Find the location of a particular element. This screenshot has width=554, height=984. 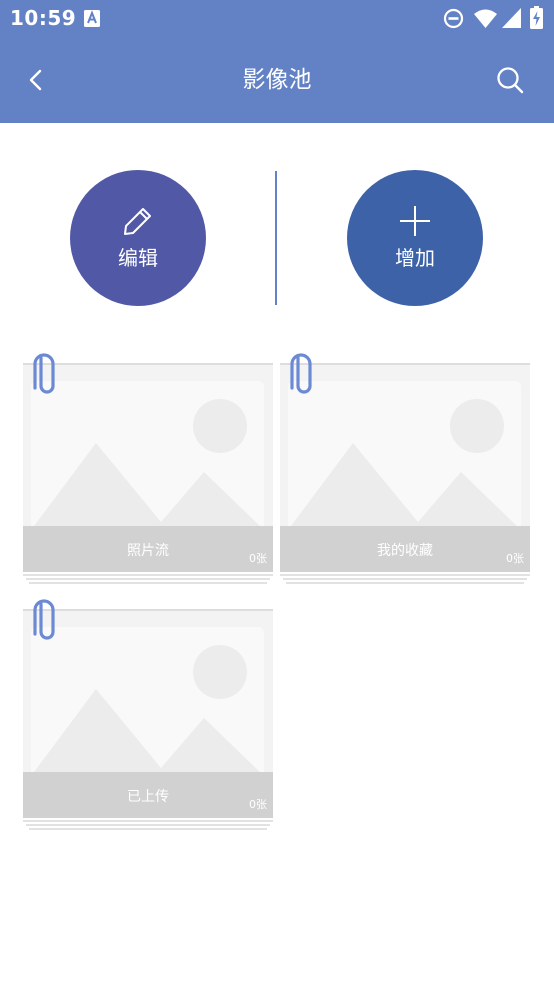

status-time: 10:59 is located at coordinates (43, 18).